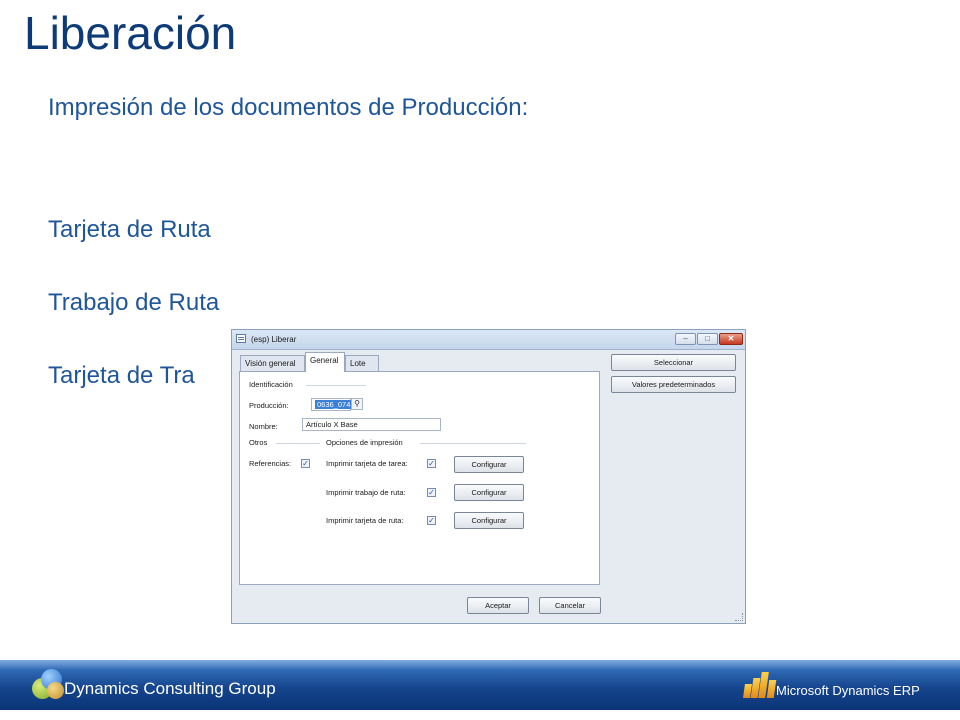 This screenshot has width=960, height=720. What do you see at coordinates (305, 463) in the screenshot?
I see `referencias-checkbox: ✓` at bounding box center [305, 463].